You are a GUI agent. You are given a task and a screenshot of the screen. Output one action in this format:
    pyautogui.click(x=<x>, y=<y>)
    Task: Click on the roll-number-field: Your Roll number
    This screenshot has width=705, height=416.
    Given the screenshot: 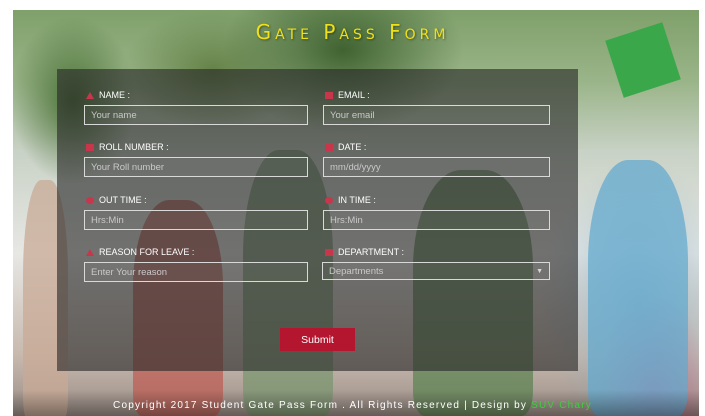 What is the action you would take?
    pyautogui.click(x=196, y=167)
    